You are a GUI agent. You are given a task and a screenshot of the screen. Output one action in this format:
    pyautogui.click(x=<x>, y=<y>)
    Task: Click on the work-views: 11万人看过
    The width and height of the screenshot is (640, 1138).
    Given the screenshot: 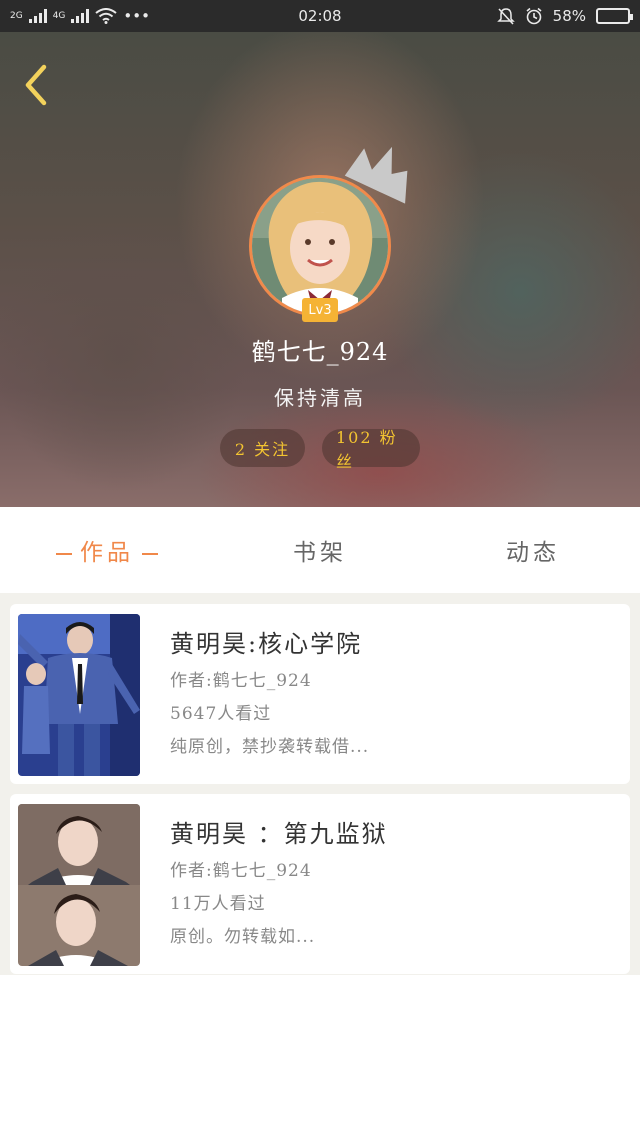 What is the action you would take?
    pyautogui.click(x=218, y=904)
    